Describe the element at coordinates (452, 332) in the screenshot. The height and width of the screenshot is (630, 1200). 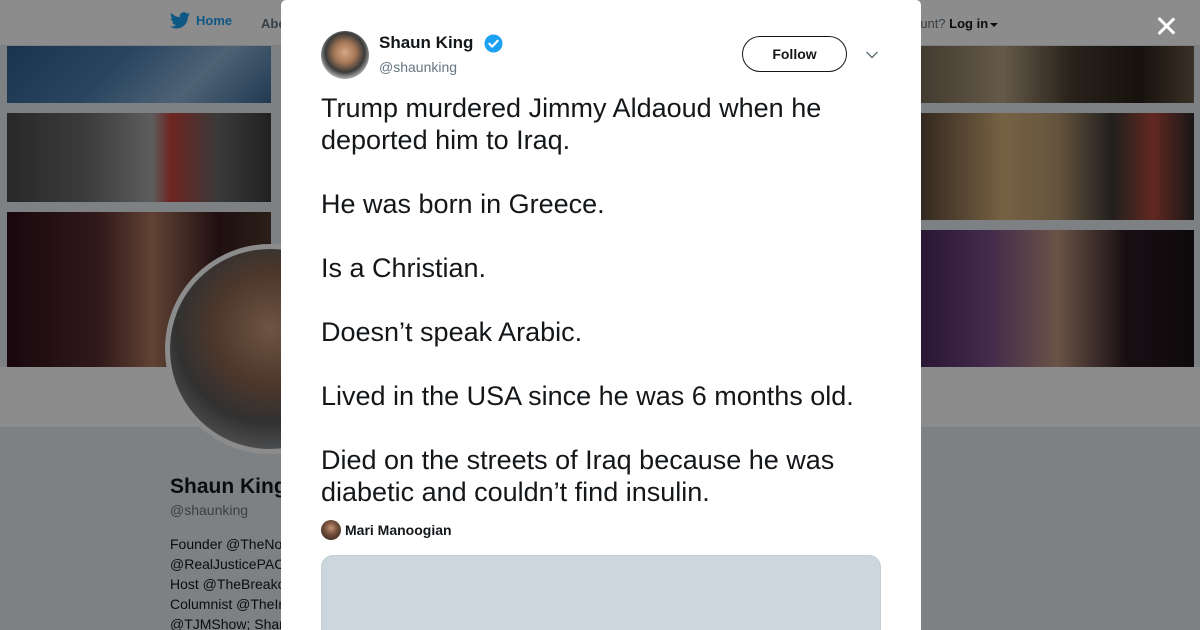
I see `tweet-paragraph: Doesn’t speak Arabic.` at that location.